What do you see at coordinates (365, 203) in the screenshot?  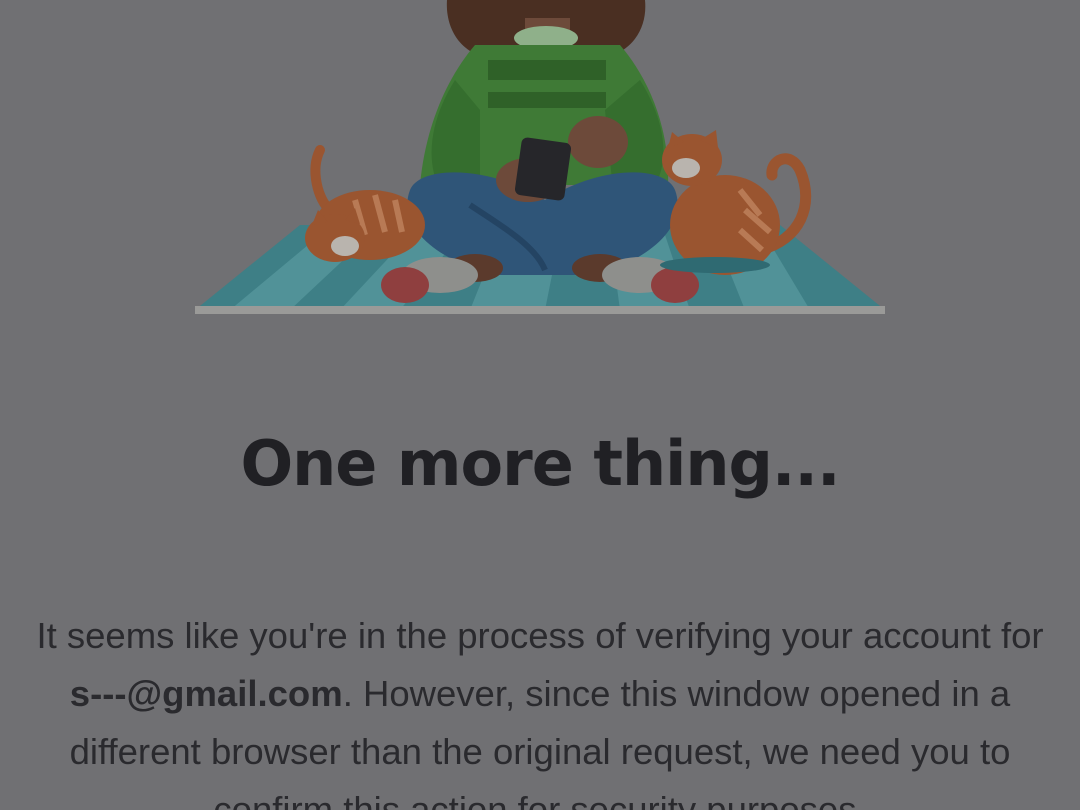 I see `cat-left` at bounding box center [365, 203].